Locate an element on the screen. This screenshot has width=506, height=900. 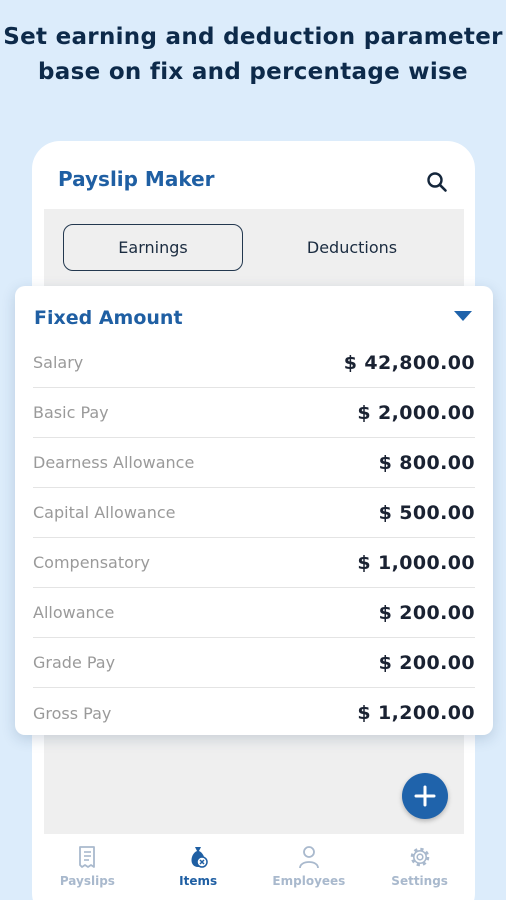
item-label: Dearness Allowance is located at coordinates (114, 462).